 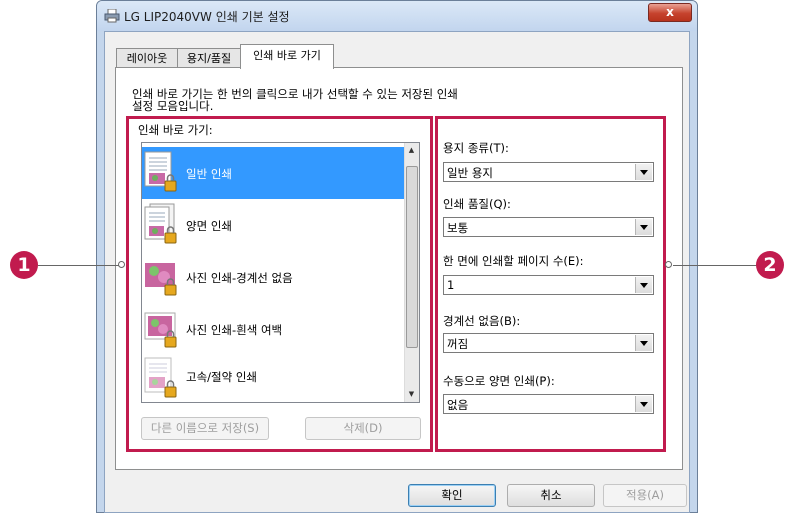 I want to click on tab-paper-quality: 용지/품질, so click(x=209, y=58).